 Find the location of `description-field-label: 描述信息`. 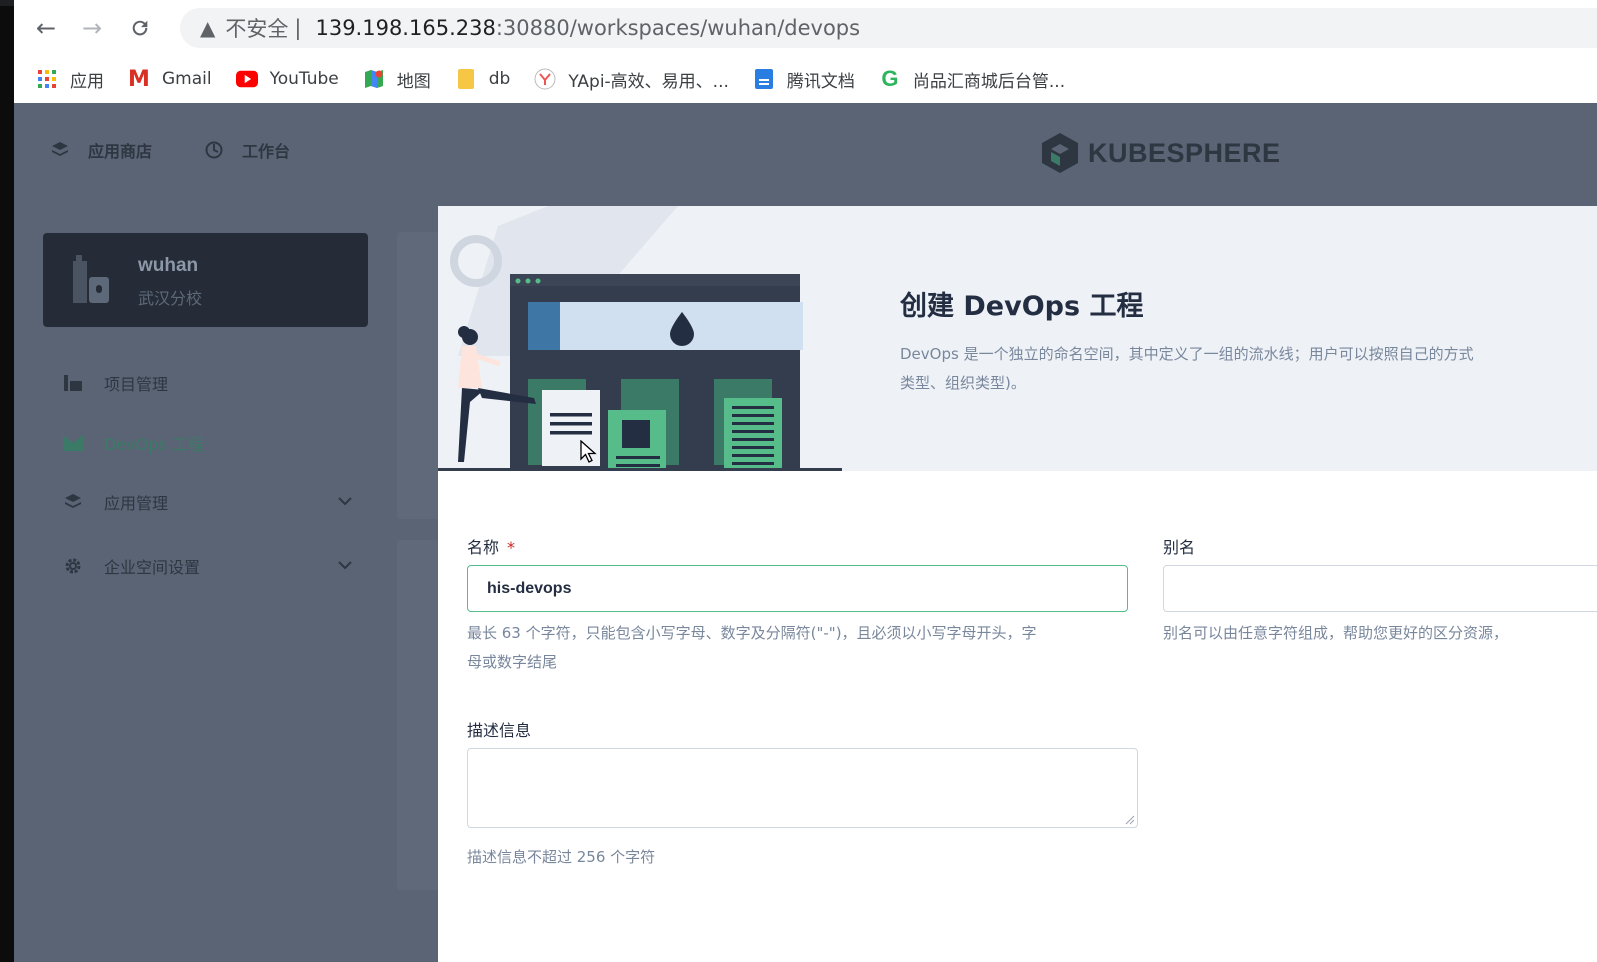

description-field-label: 描述信息 is located at coordinates (499, 730).